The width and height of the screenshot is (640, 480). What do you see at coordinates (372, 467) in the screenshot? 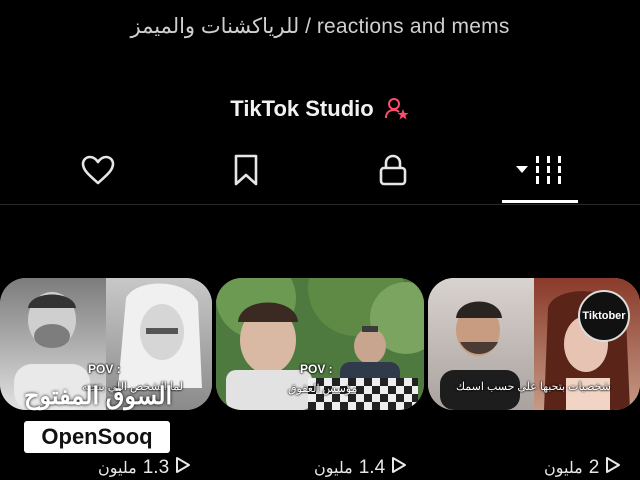
I see `views-count: 1.4` at bounding box center [372, 467].